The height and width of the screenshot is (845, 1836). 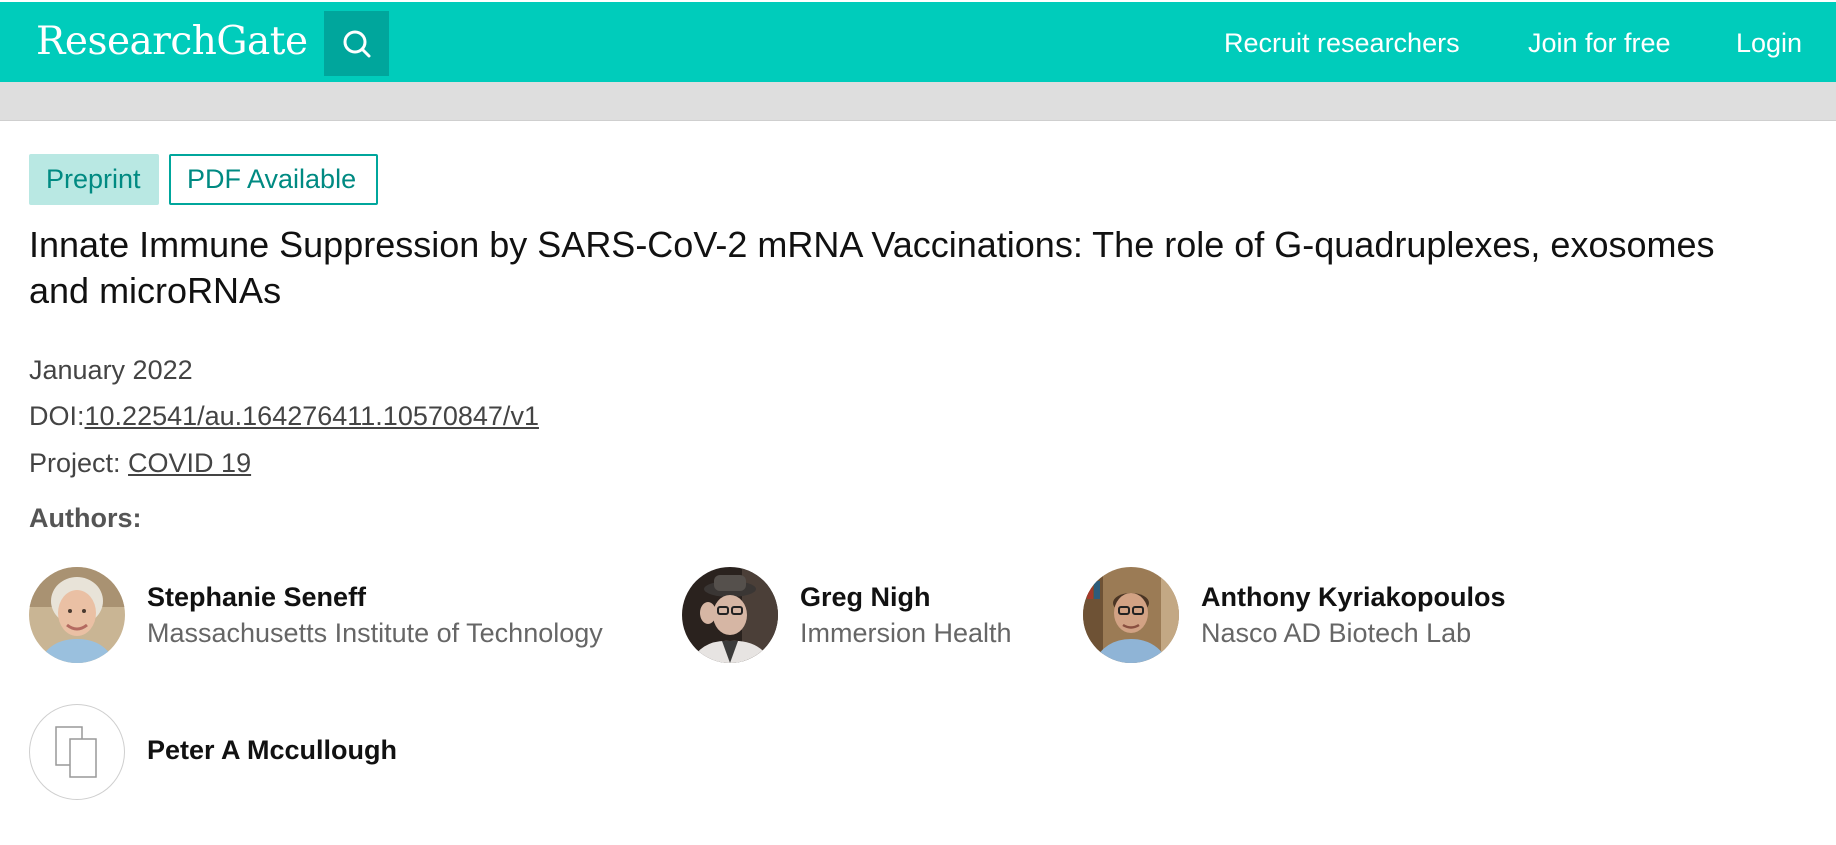 I want to click on preprint-badge: Preprint, so click(x=94, y=179).